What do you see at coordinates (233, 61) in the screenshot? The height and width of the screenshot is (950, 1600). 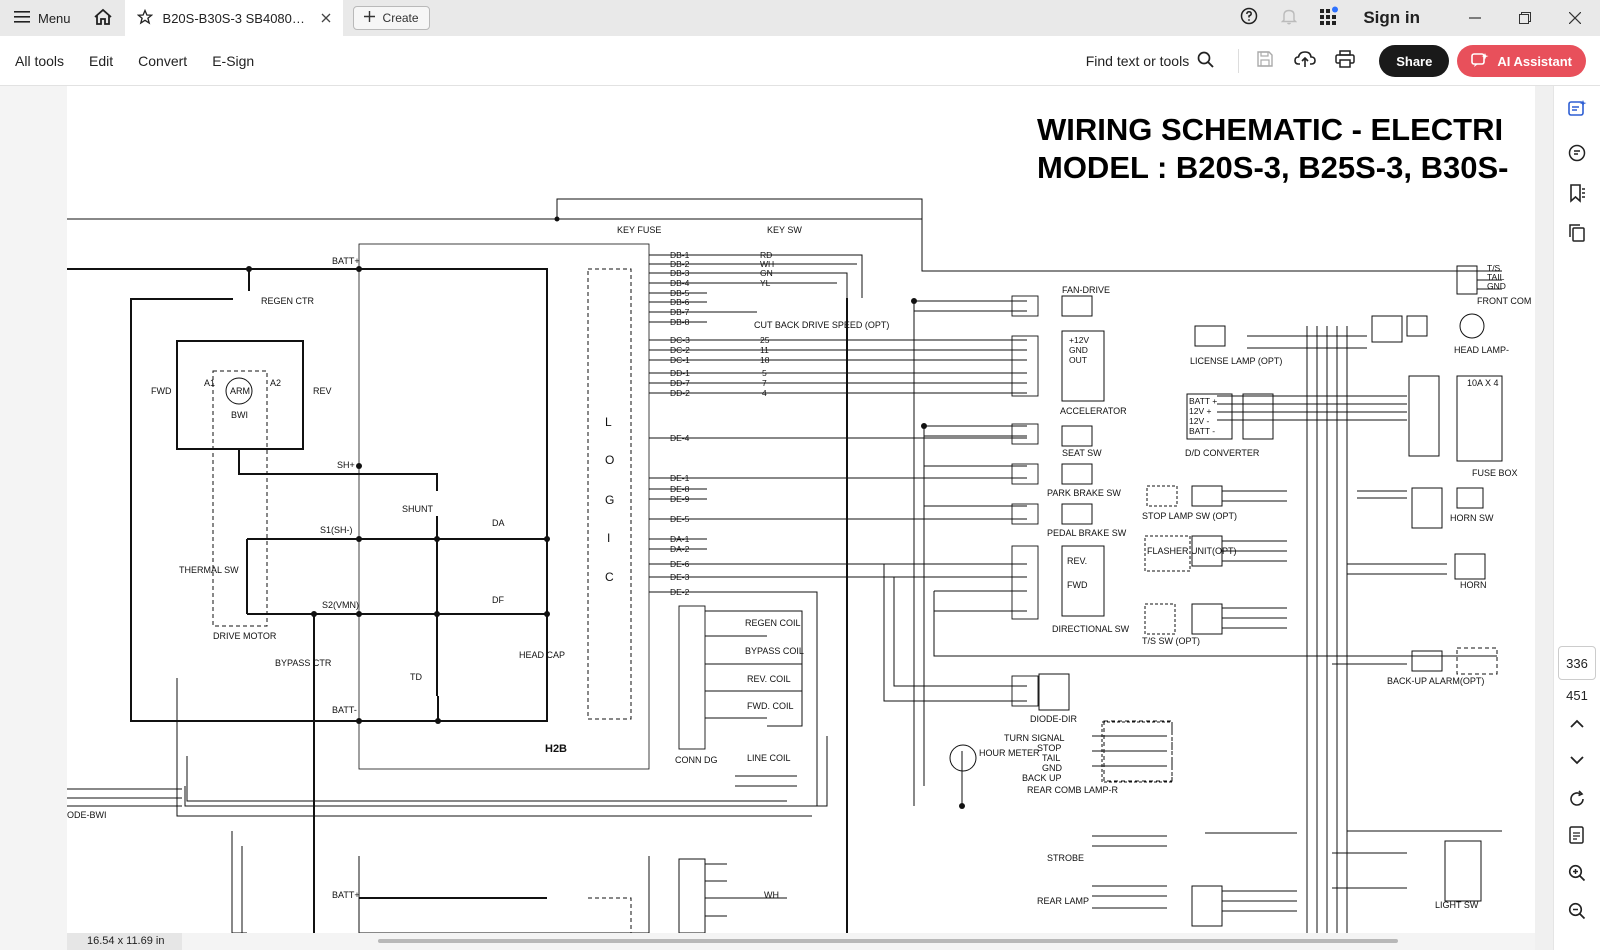 I see `menu-e-sign: E-Sign` at bounding box center [233, 61].